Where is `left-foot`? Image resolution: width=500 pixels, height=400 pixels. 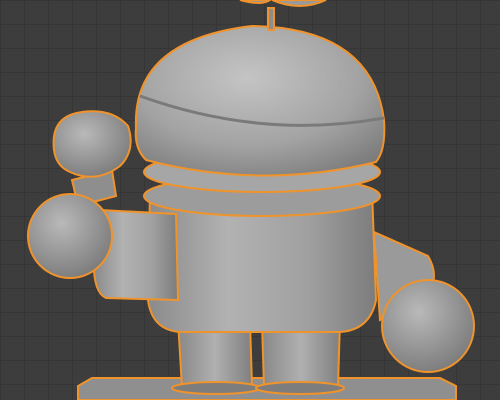
left-foot is located at coordinates (216, 388).